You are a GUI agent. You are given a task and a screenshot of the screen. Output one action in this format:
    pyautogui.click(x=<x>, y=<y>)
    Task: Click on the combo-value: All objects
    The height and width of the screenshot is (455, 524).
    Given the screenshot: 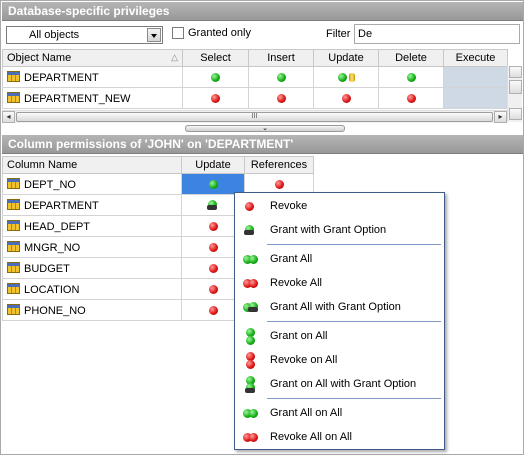 What is the action you would take?
    pyautogui.click(x=54, y=35)
    